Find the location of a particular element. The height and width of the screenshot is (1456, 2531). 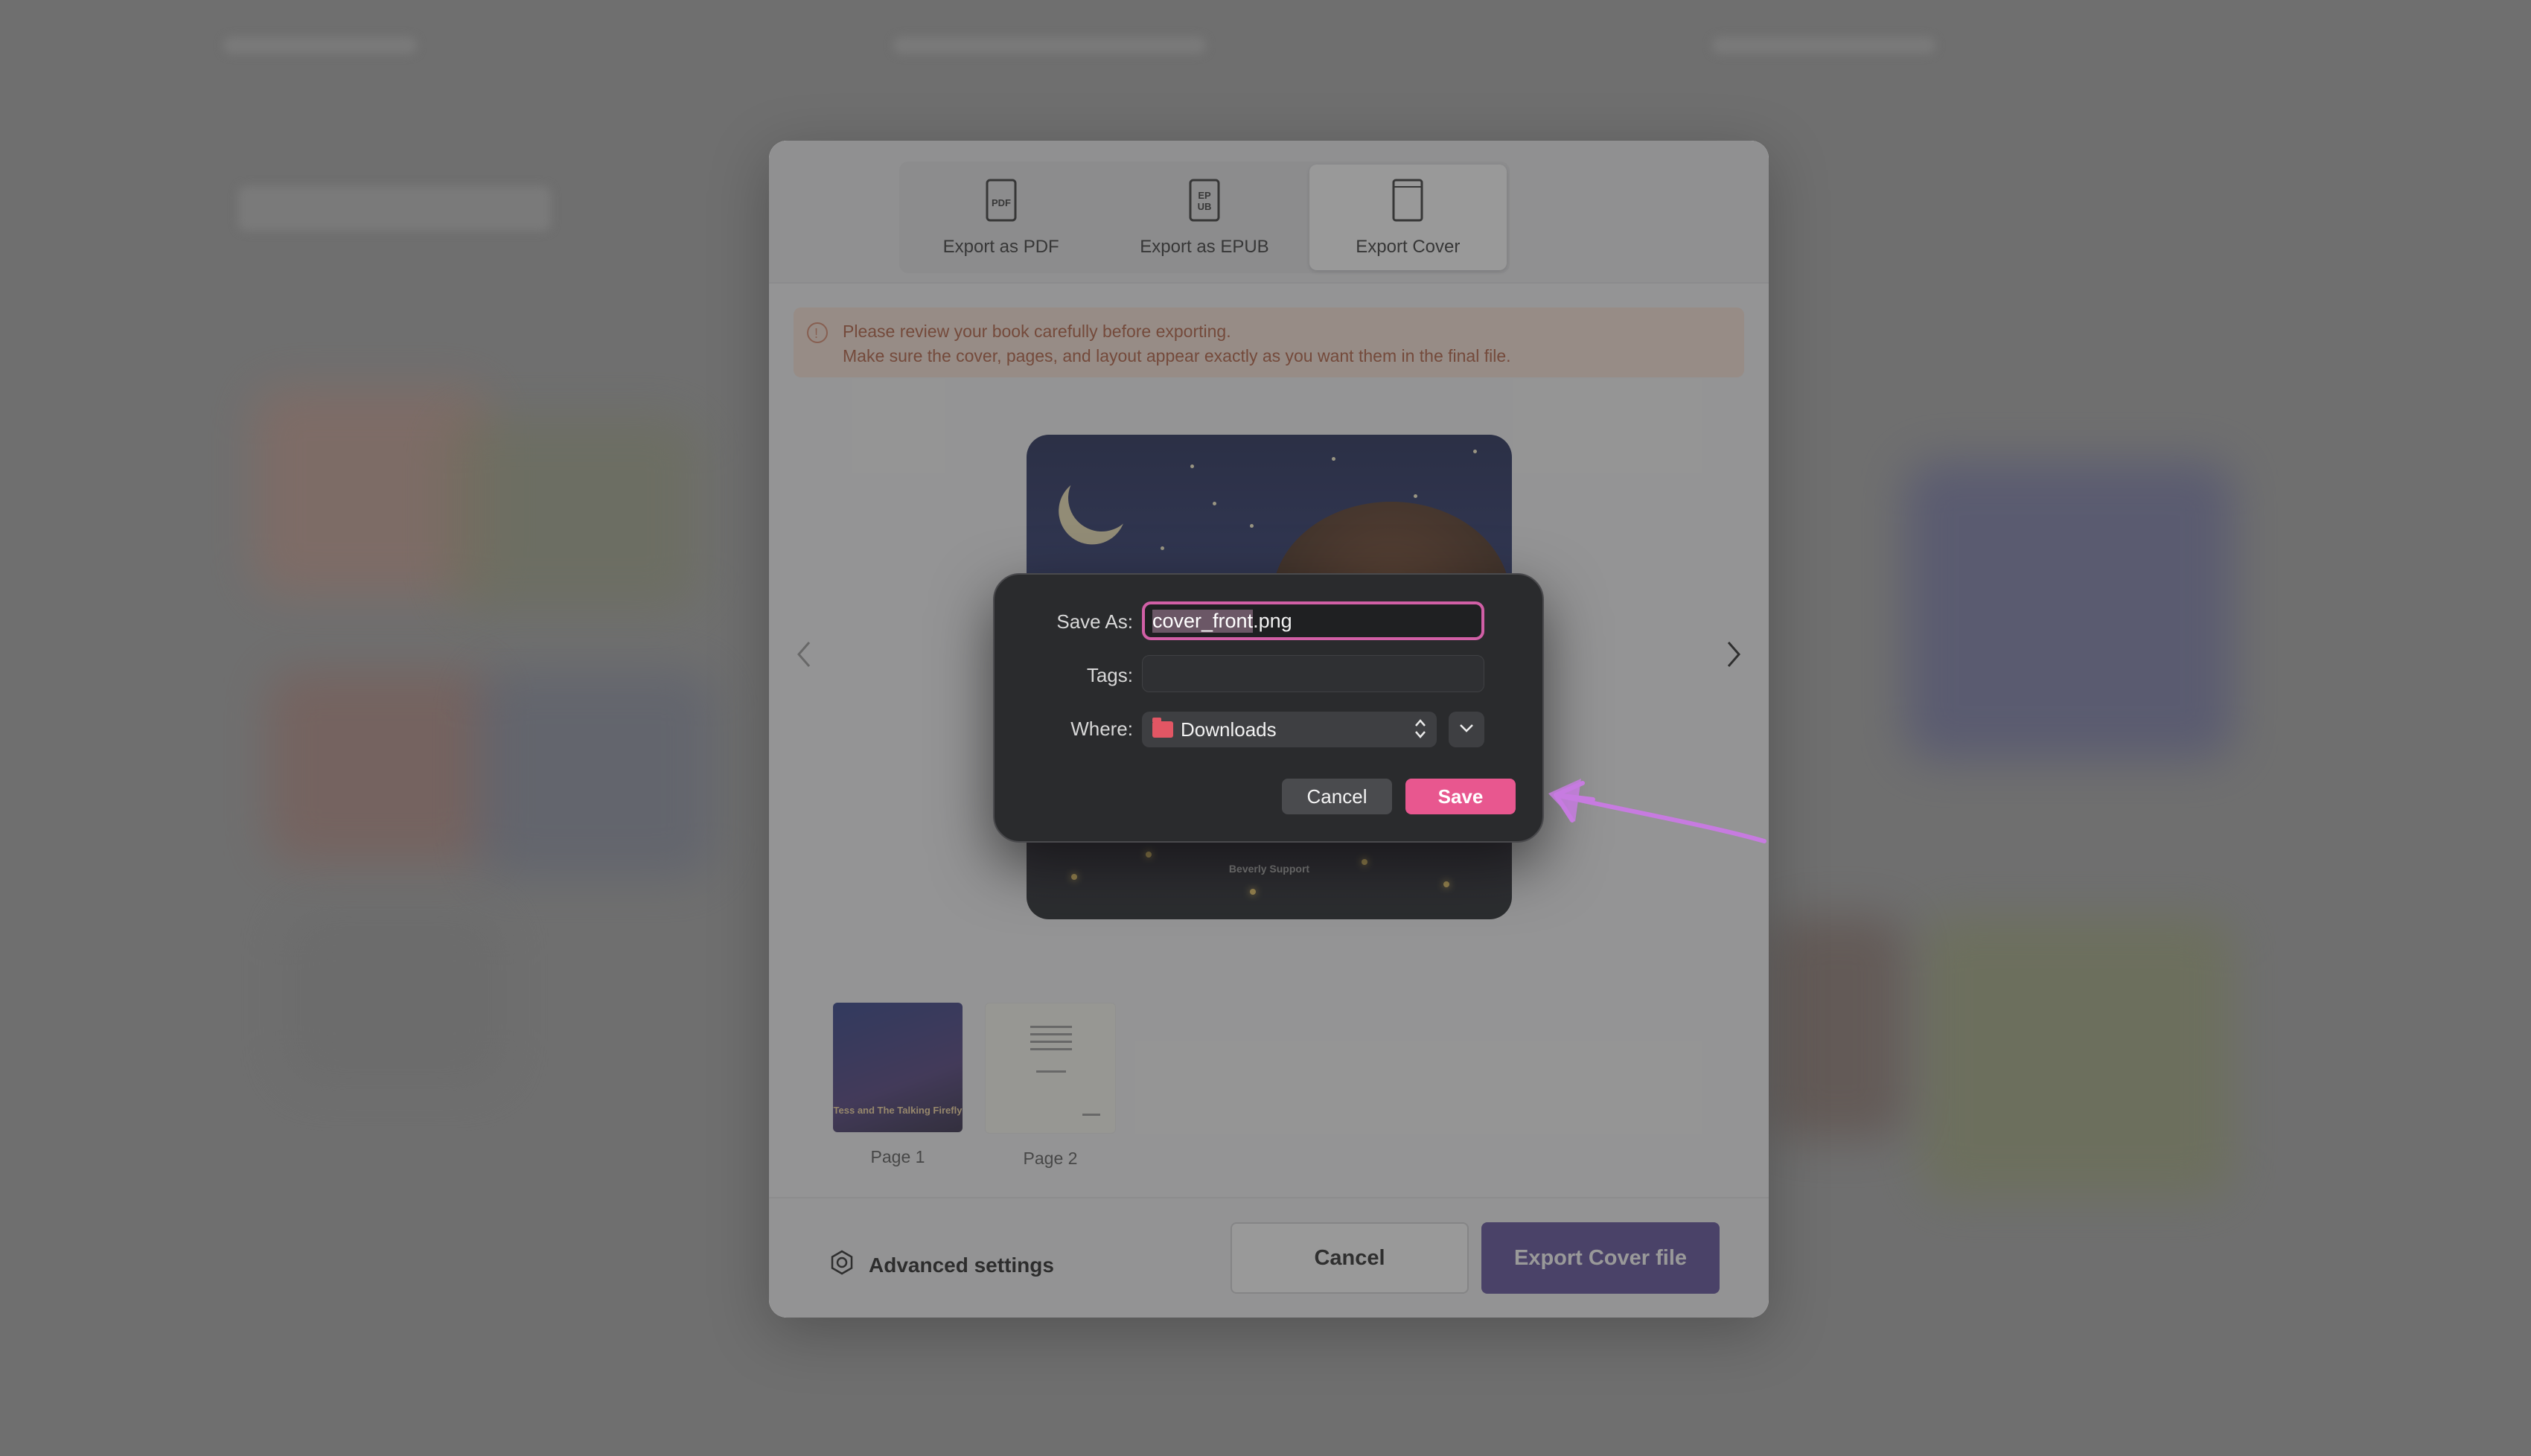

thumbnail-page-2: Page 2 is located at coordinates (1050, 1086).